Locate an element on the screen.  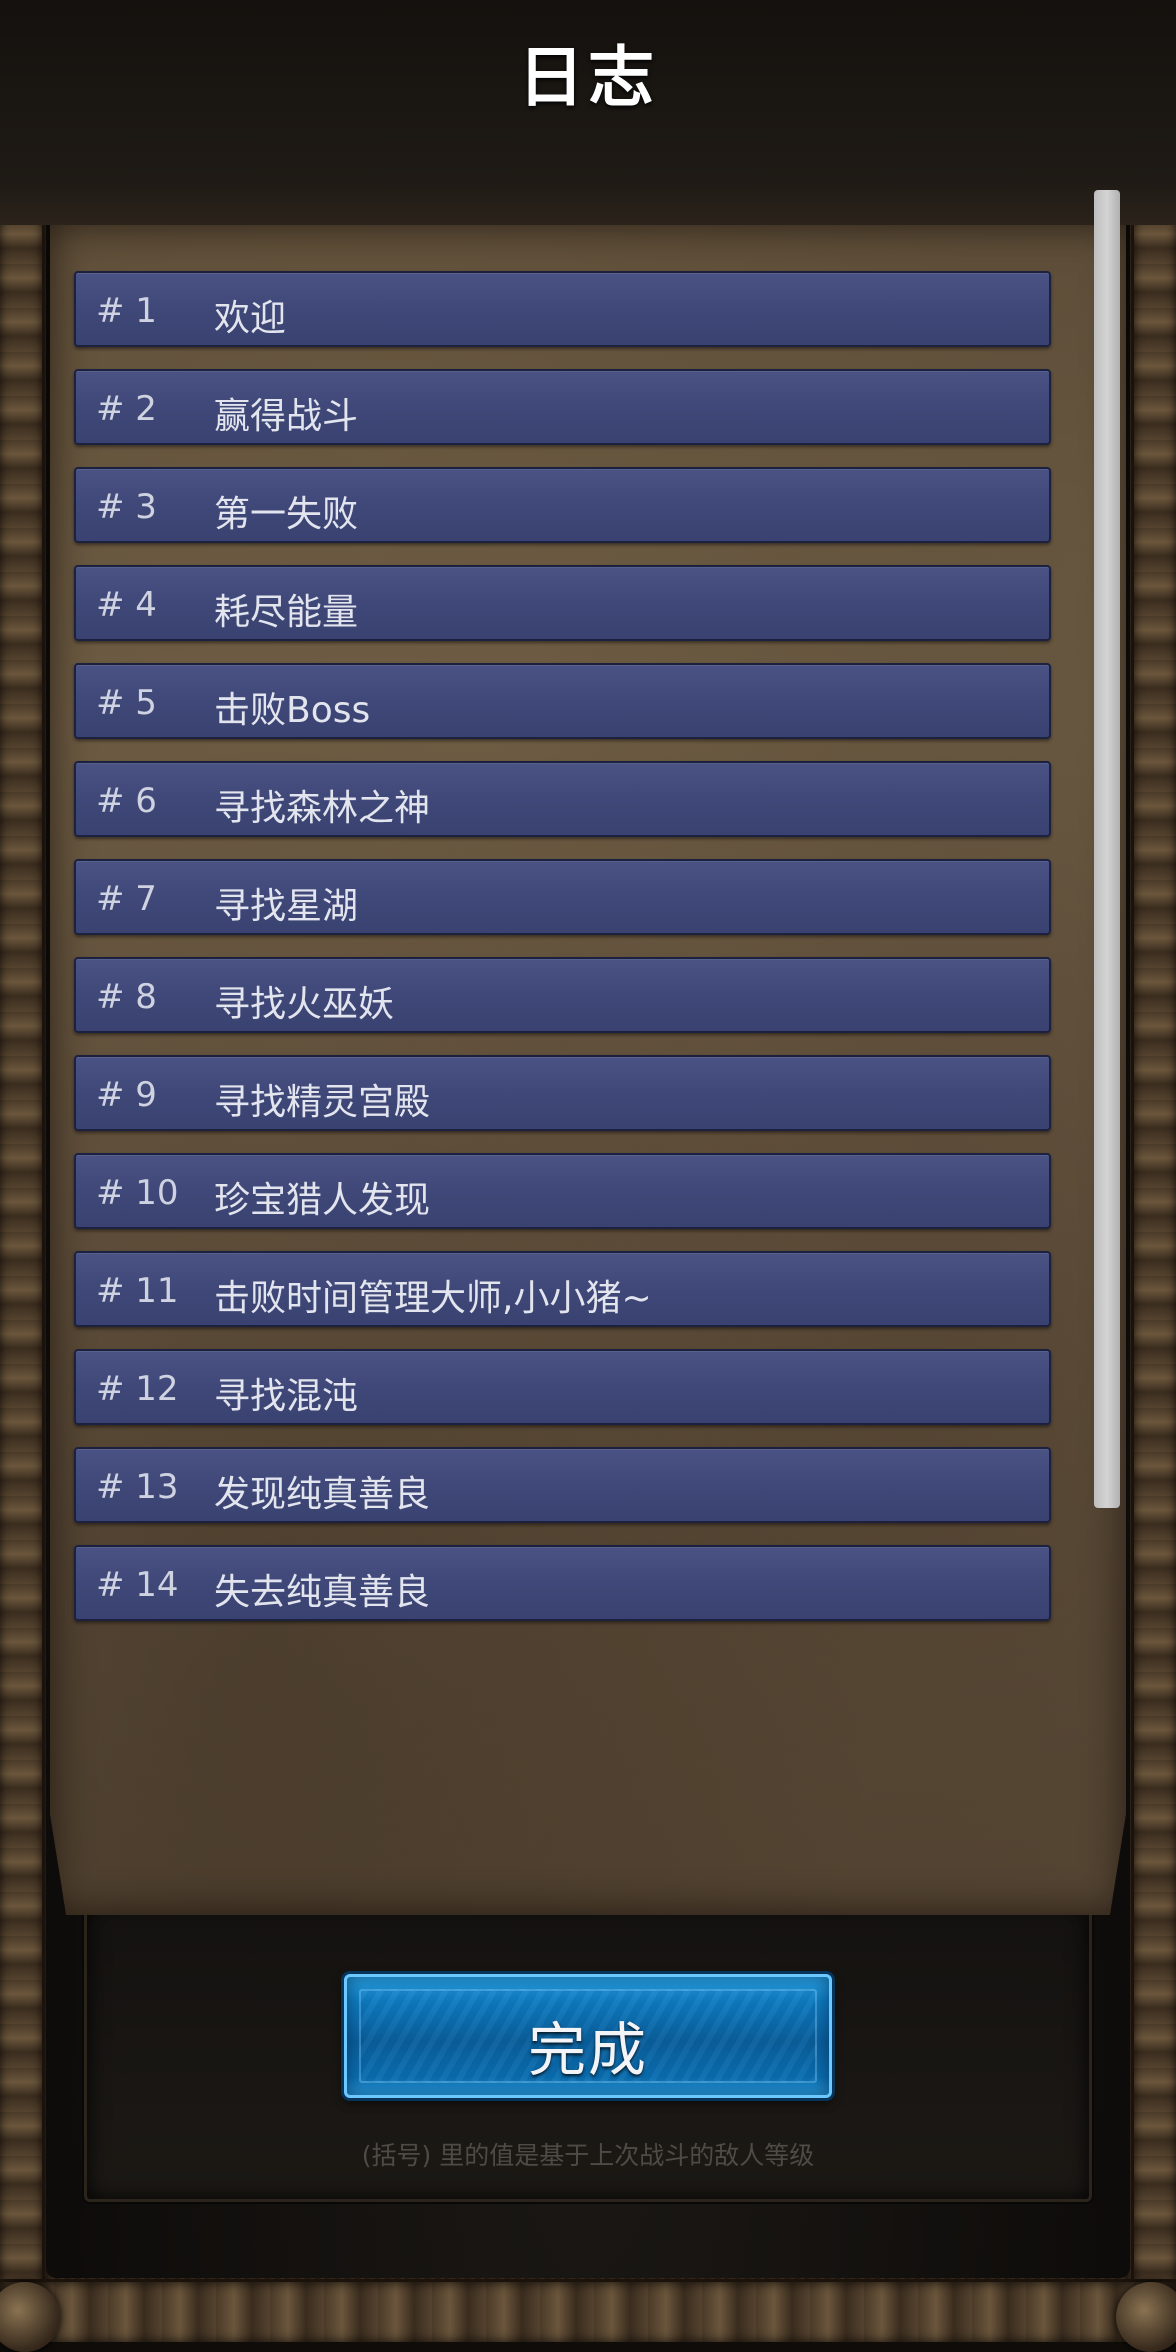
log-entry: # 10 珍宝猎人发现 is located at coordinates (562, 1191).